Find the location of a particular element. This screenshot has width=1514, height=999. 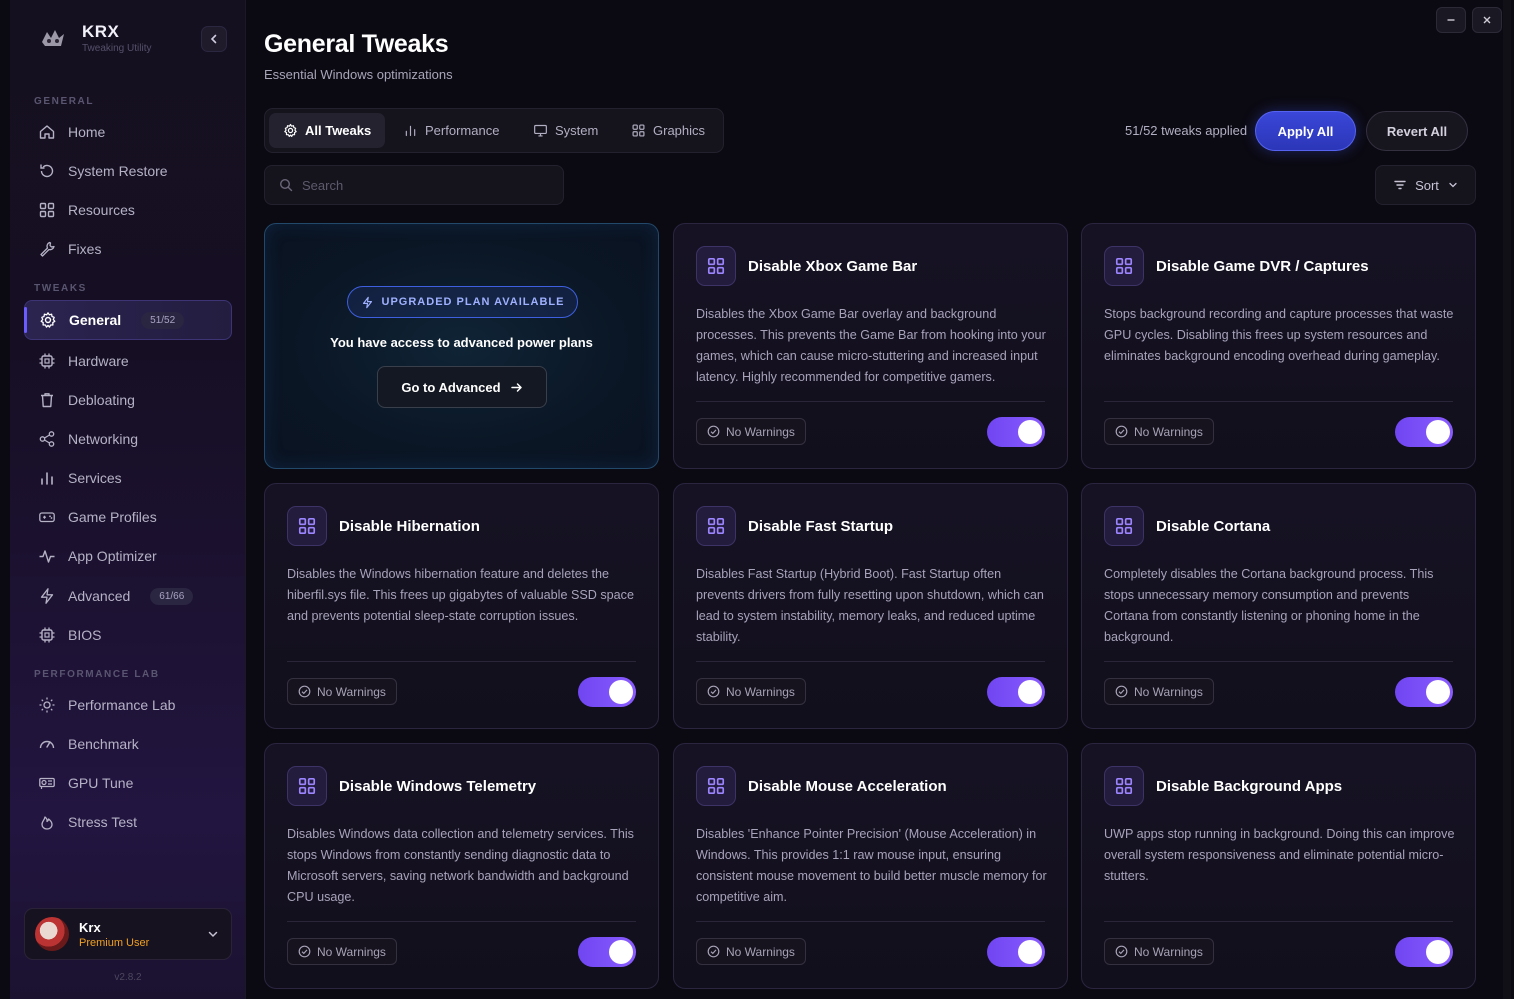

tab-label: Graphics is located at coordinates (679, 130).